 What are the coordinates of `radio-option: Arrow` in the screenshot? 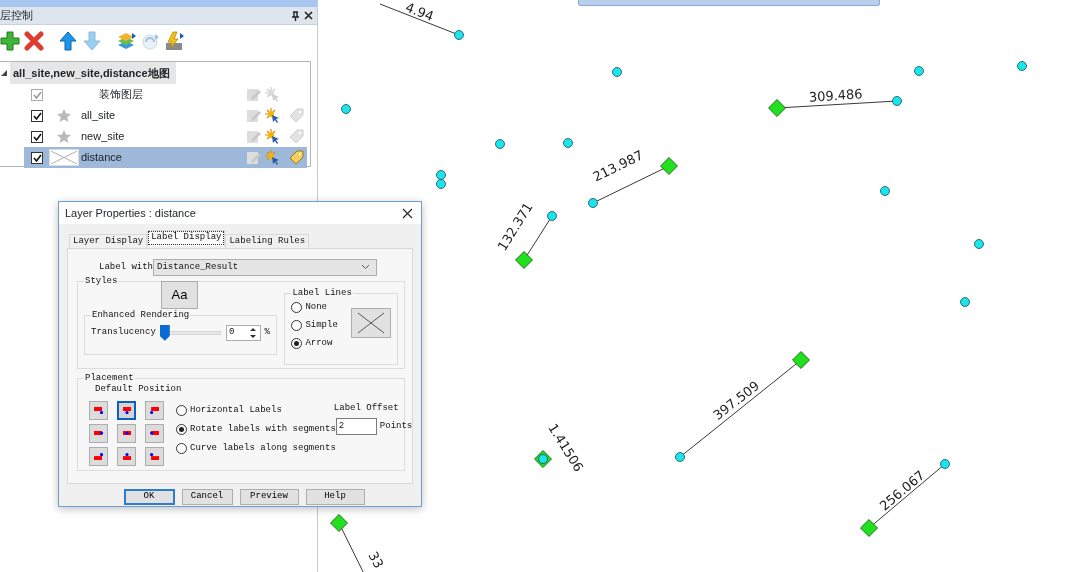 It's located at (314, 343).